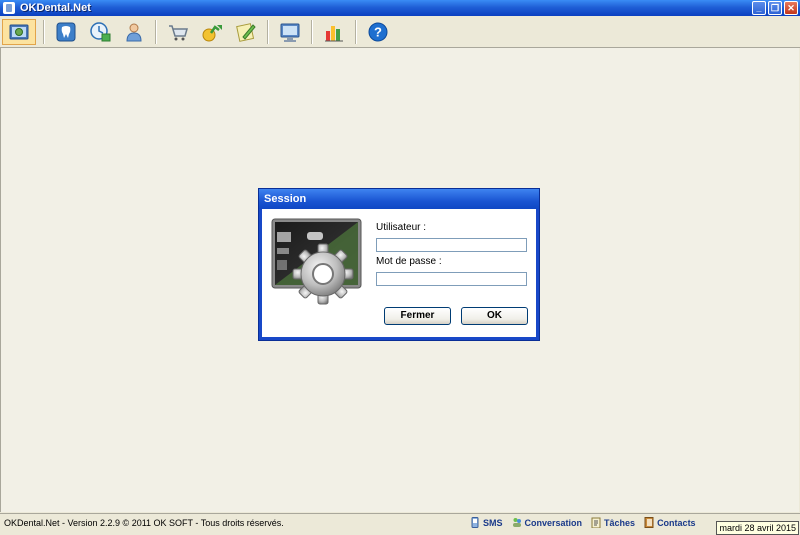 The image size is (800, 535). Describe the element at coordinates (676, 522) in the screenshot. I see `contacts-label: Contacts` at that location.